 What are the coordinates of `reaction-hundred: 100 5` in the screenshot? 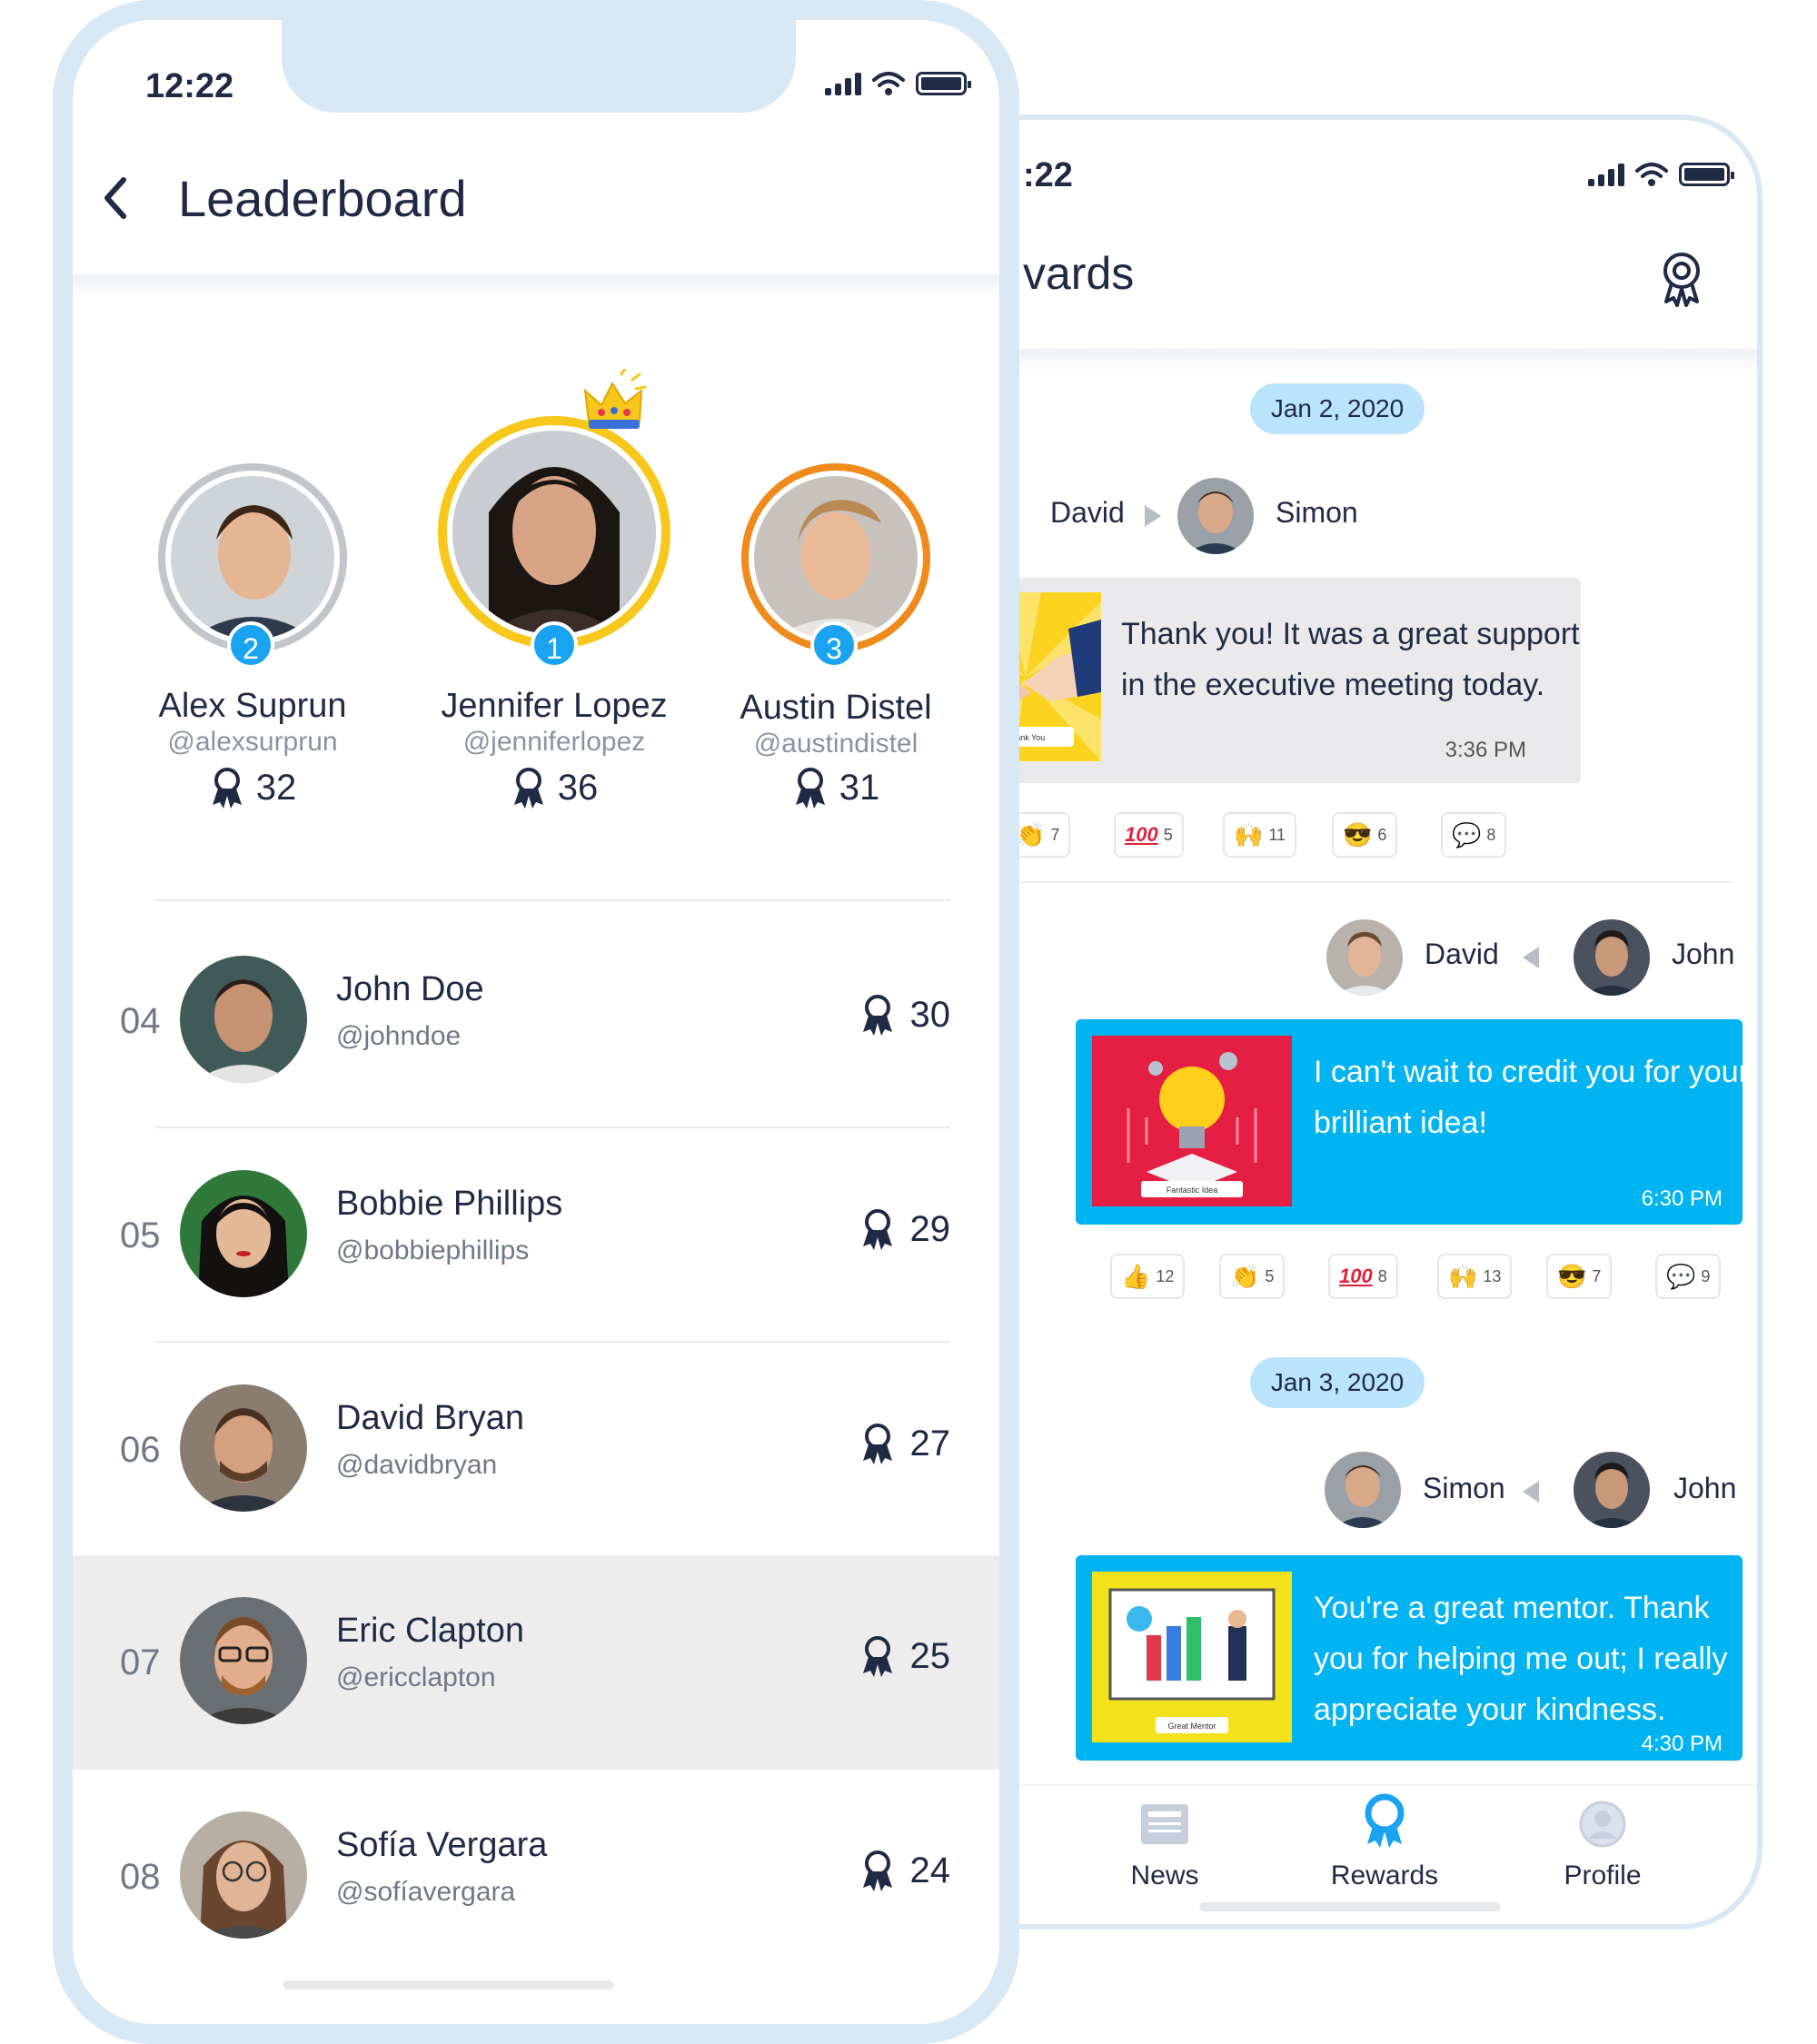 It's located at (1149, 835).